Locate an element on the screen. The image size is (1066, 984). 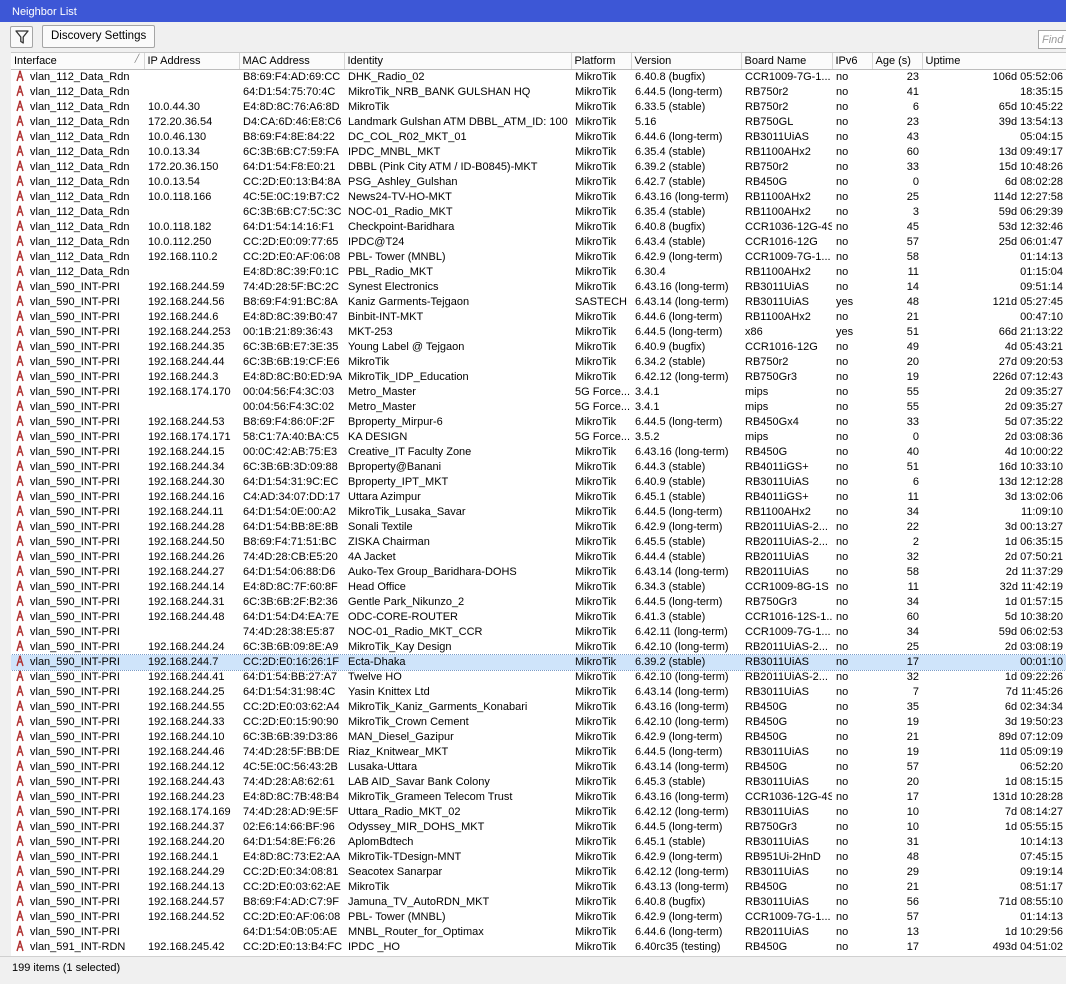
discovery-settings-button: Discovery Settings is located at coordinates (99, 36).